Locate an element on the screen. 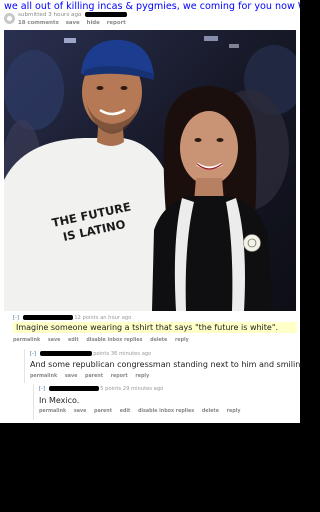  comment-2-score: points 36 minutes ago is located at coordinates (122, 354).